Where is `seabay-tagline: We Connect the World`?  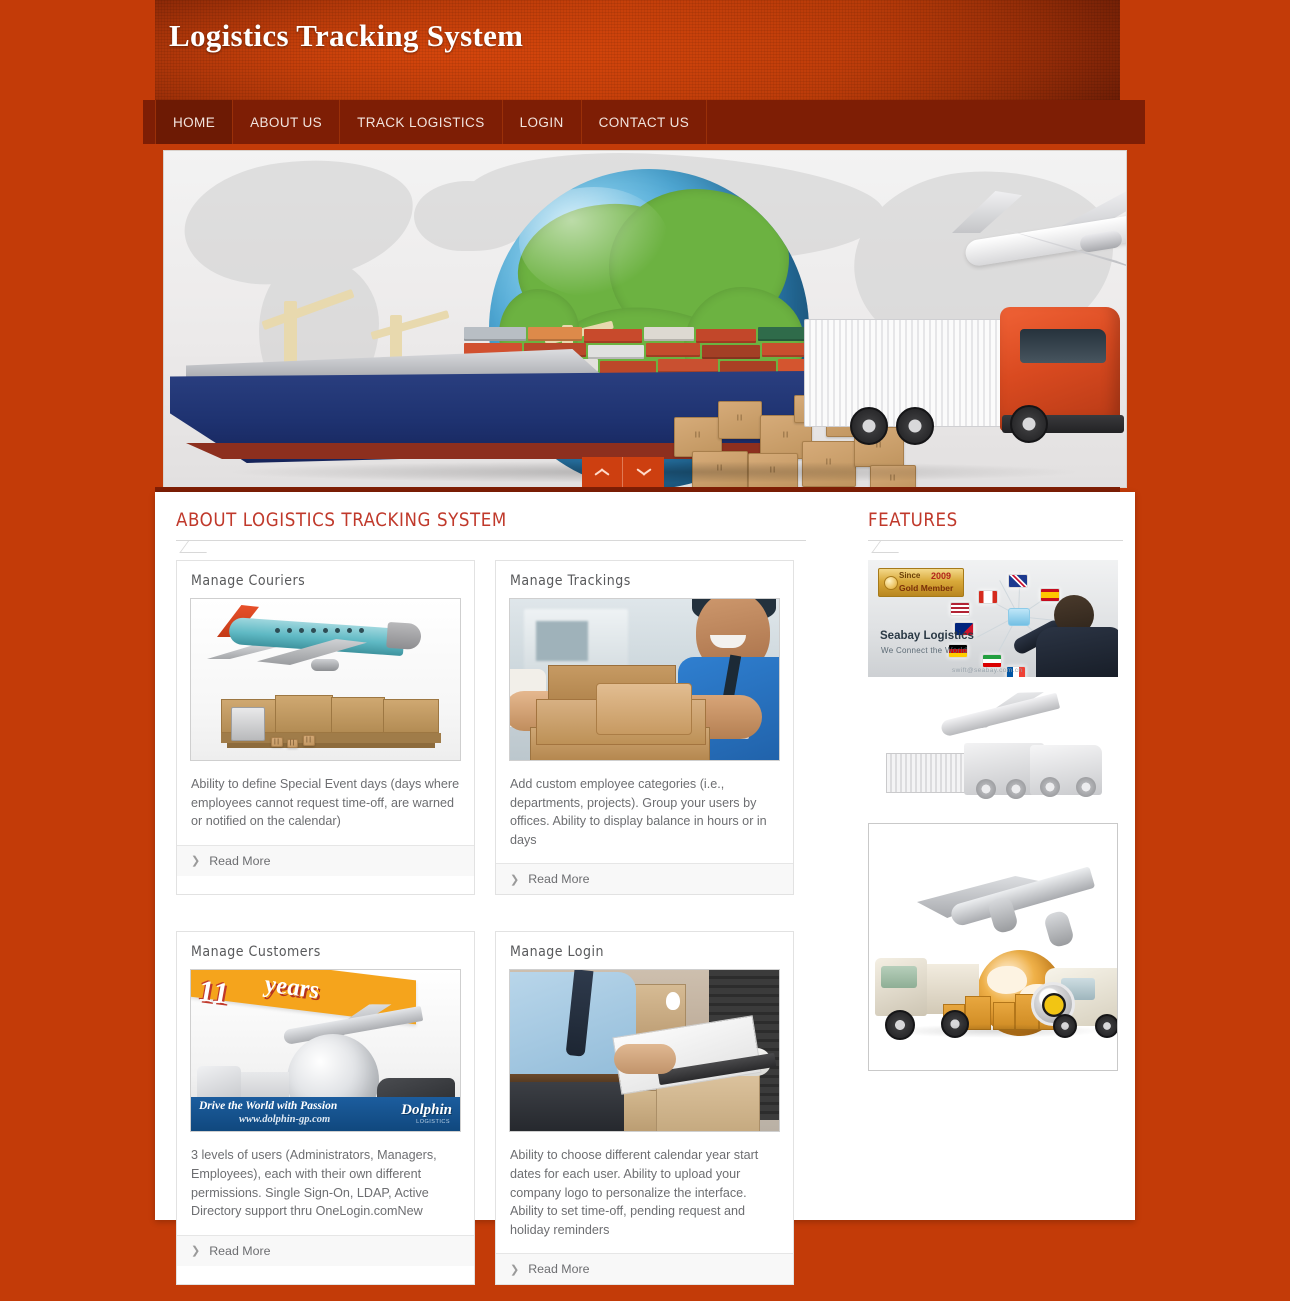
seabay-tagline: We Connect the World is located at coordinates (924, 650).